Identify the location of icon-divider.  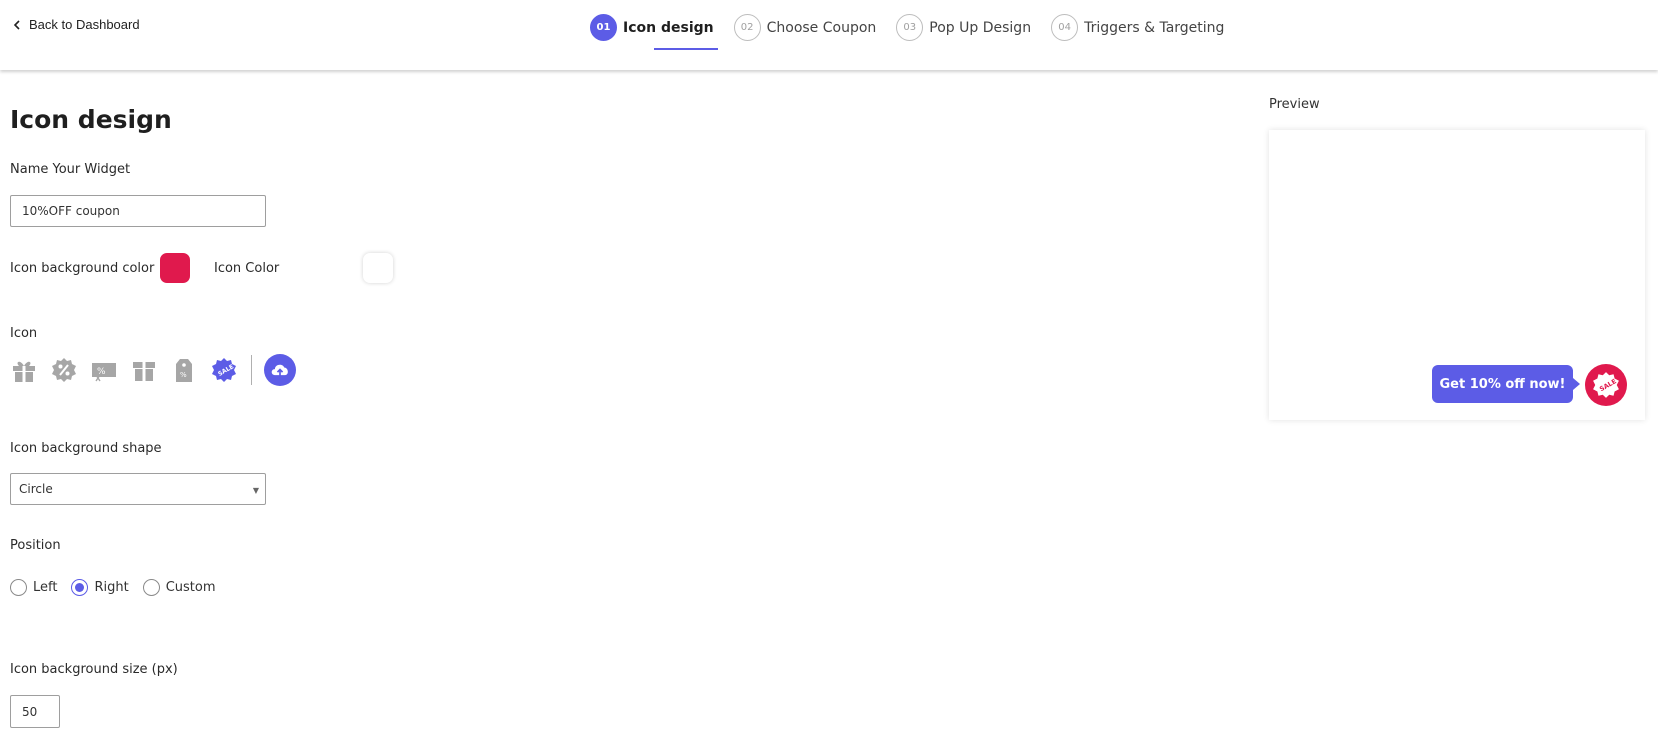
(251, 370).